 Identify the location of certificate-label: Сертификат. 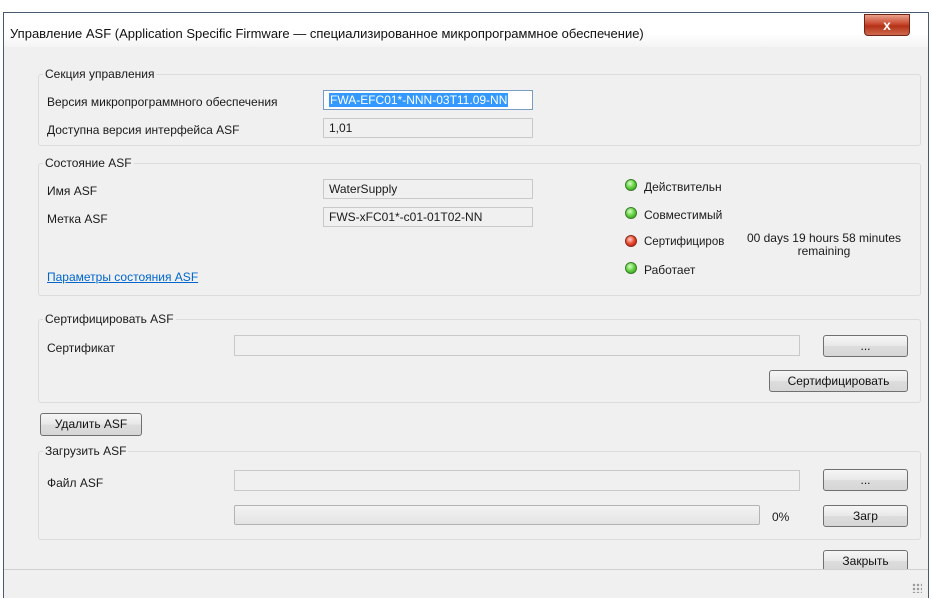
(81, 348).